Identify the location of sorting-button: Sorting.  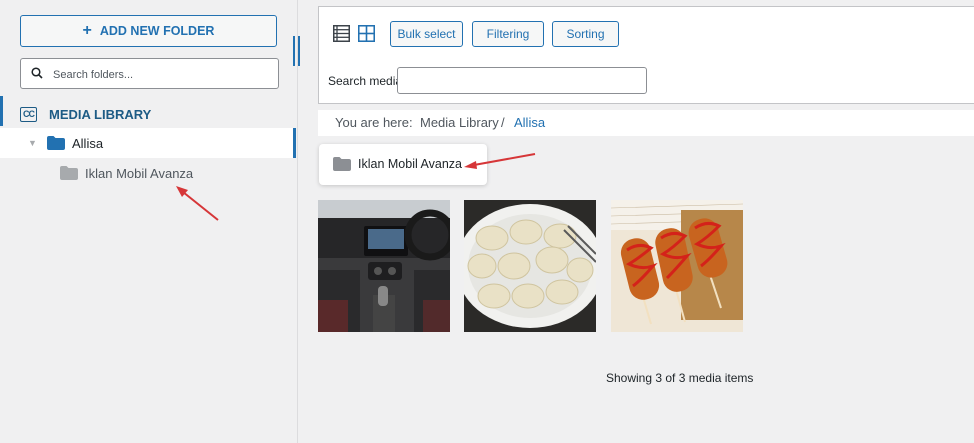
(585, 34).